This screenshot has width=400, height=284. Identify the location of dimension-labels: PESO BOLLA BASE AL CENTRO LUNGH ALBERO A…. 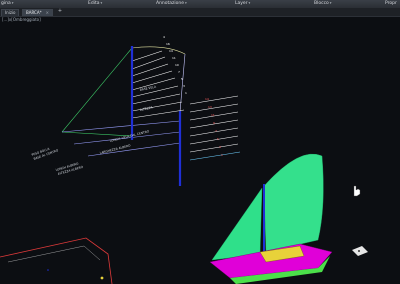
(94, 130).